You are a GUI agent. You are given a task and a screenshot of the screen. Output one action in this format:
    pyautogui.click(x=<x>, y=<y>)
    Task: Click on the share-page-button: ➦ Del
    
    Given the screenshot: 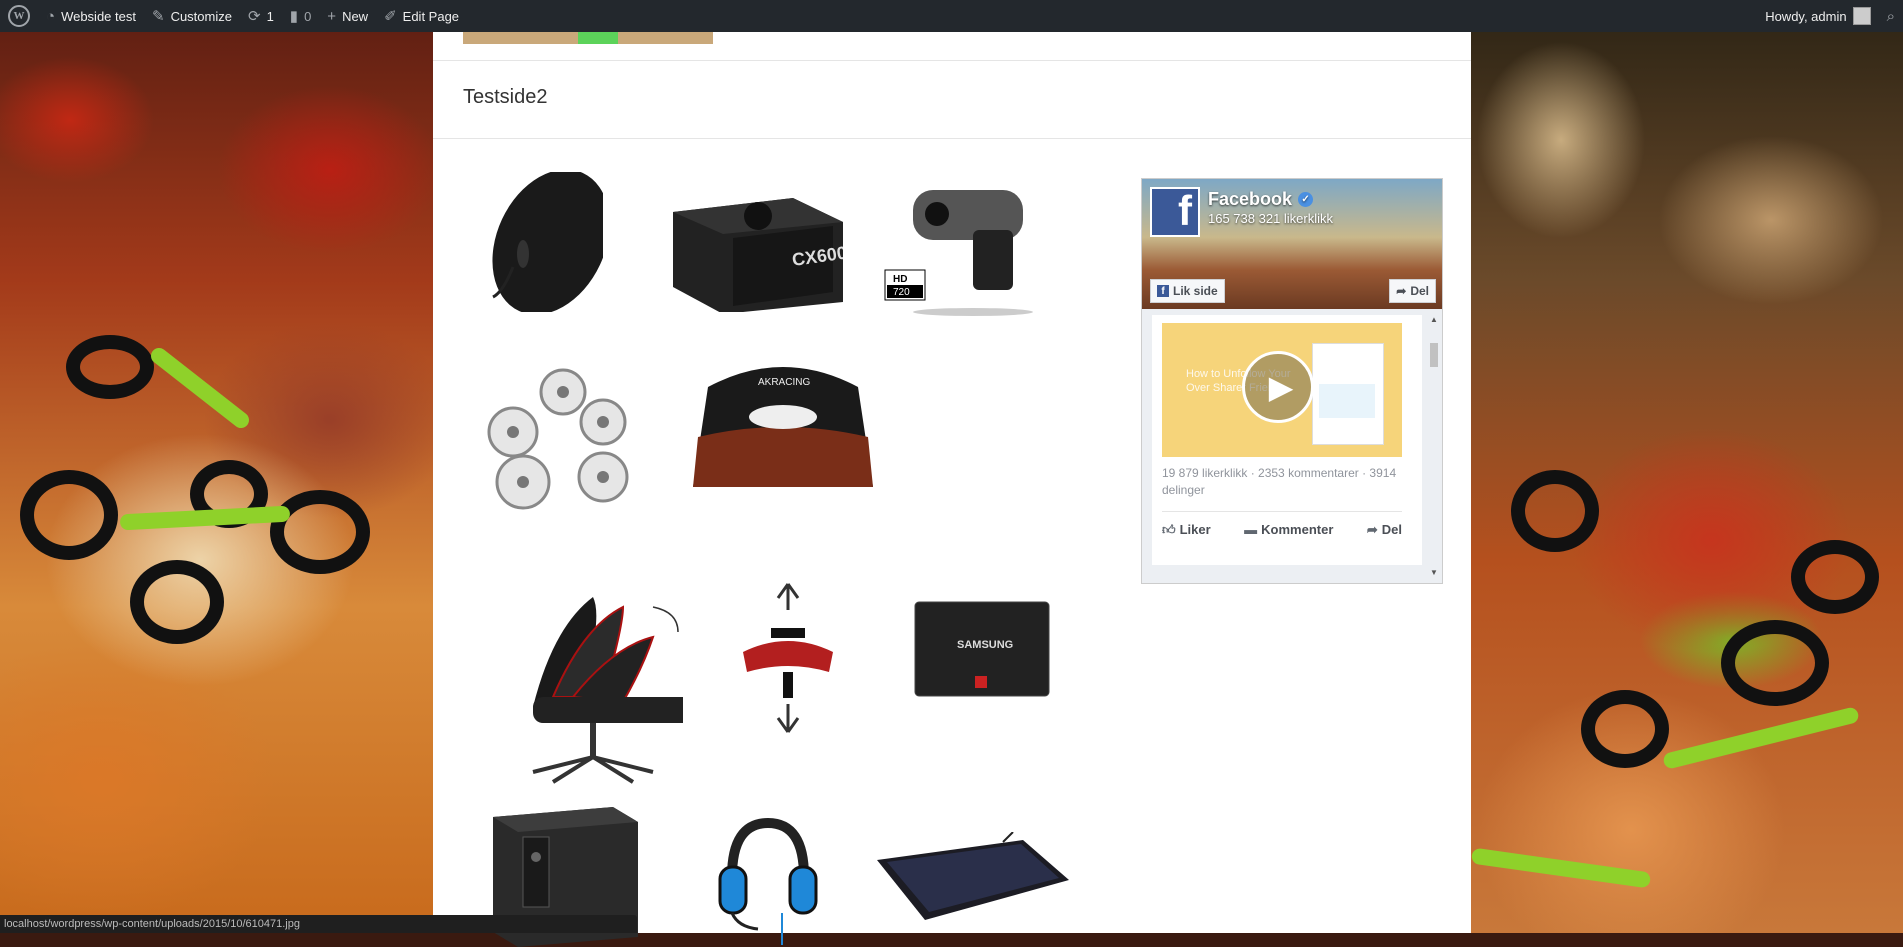 What is the action you would take?
    pyautogui.click(x=1412, y=291)
    